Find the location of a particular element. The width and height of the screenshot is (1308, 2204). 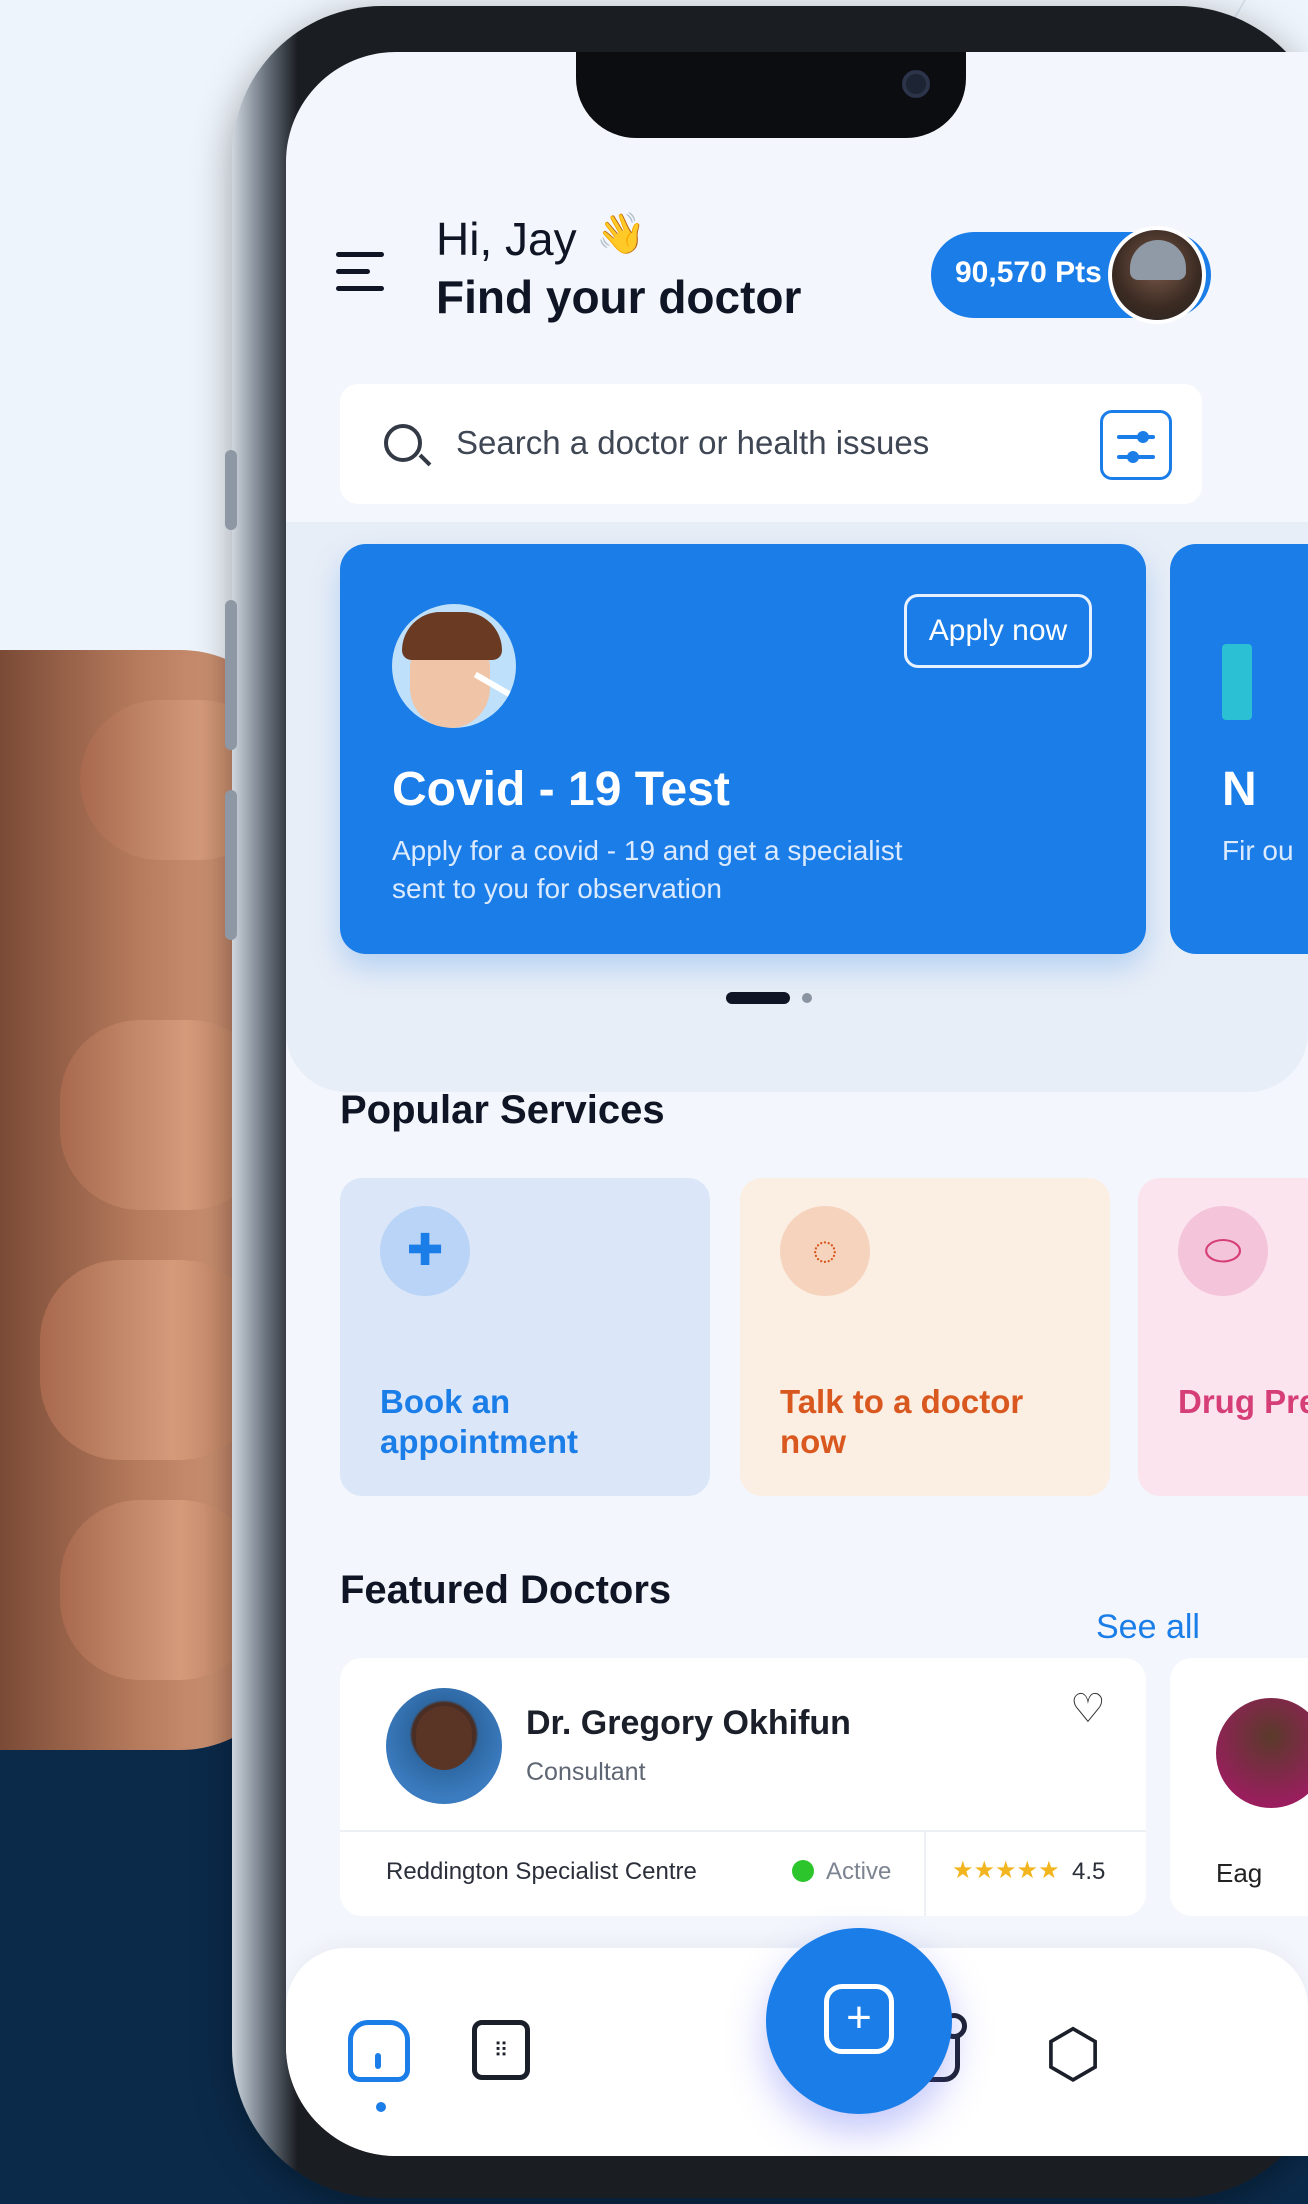

search-input: Search a doctor or health issues is located at coordinates (692, 443).